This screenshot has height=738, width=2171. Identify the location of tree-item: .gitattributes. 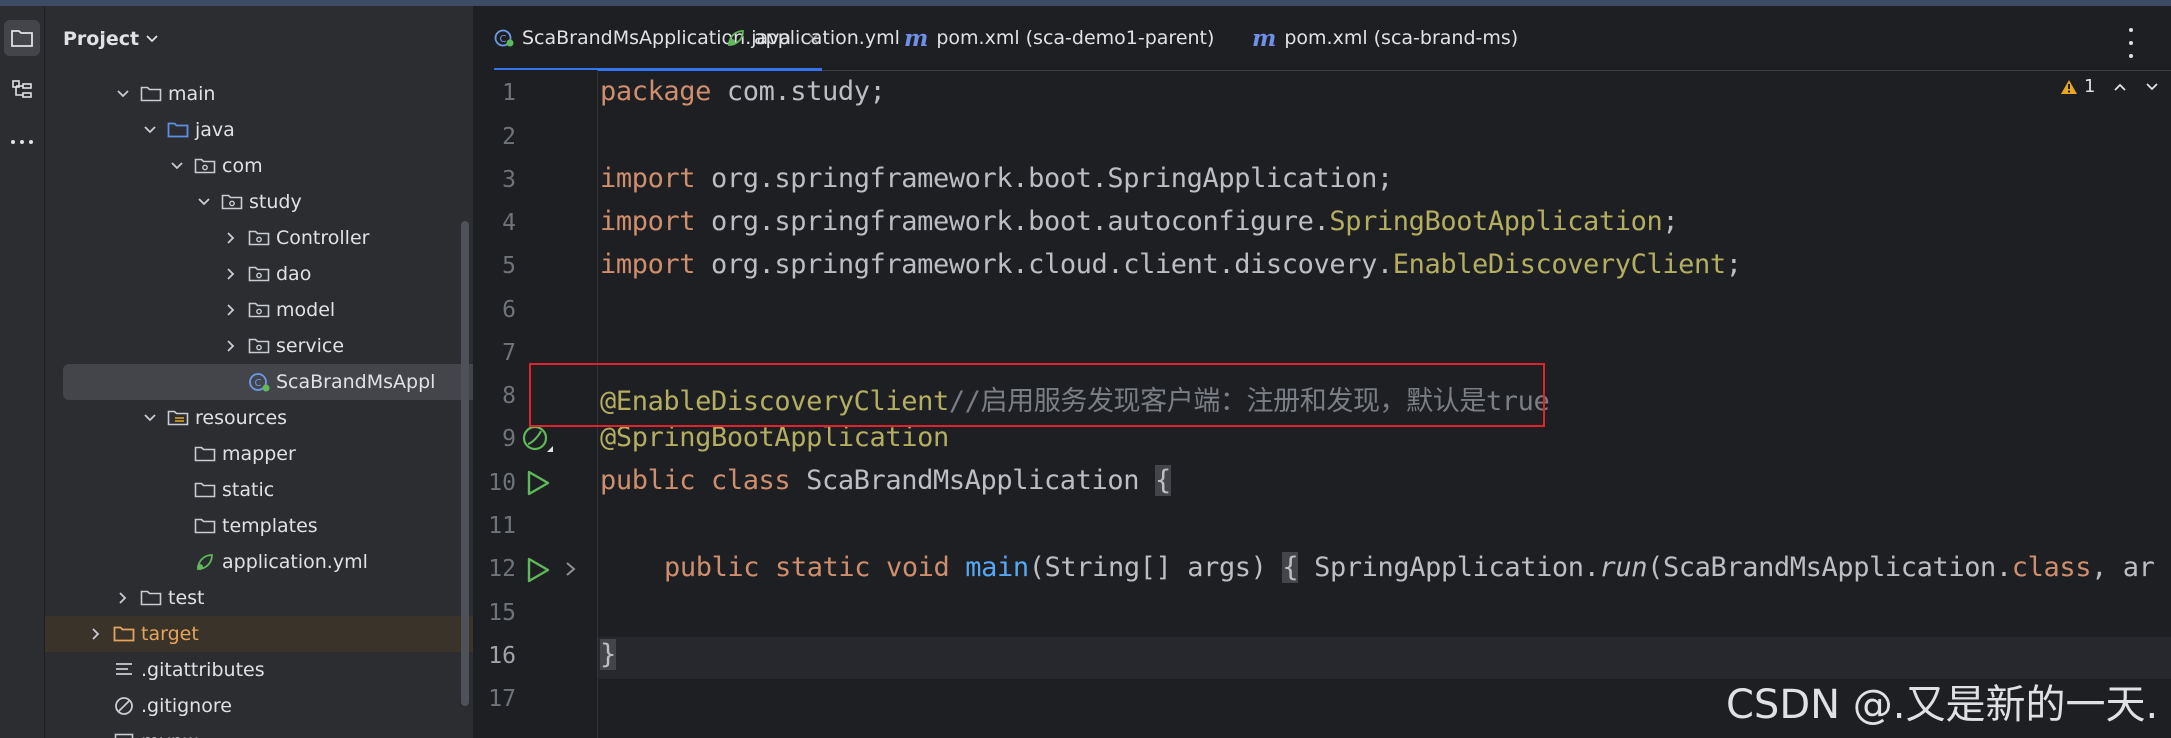
(259, 670).